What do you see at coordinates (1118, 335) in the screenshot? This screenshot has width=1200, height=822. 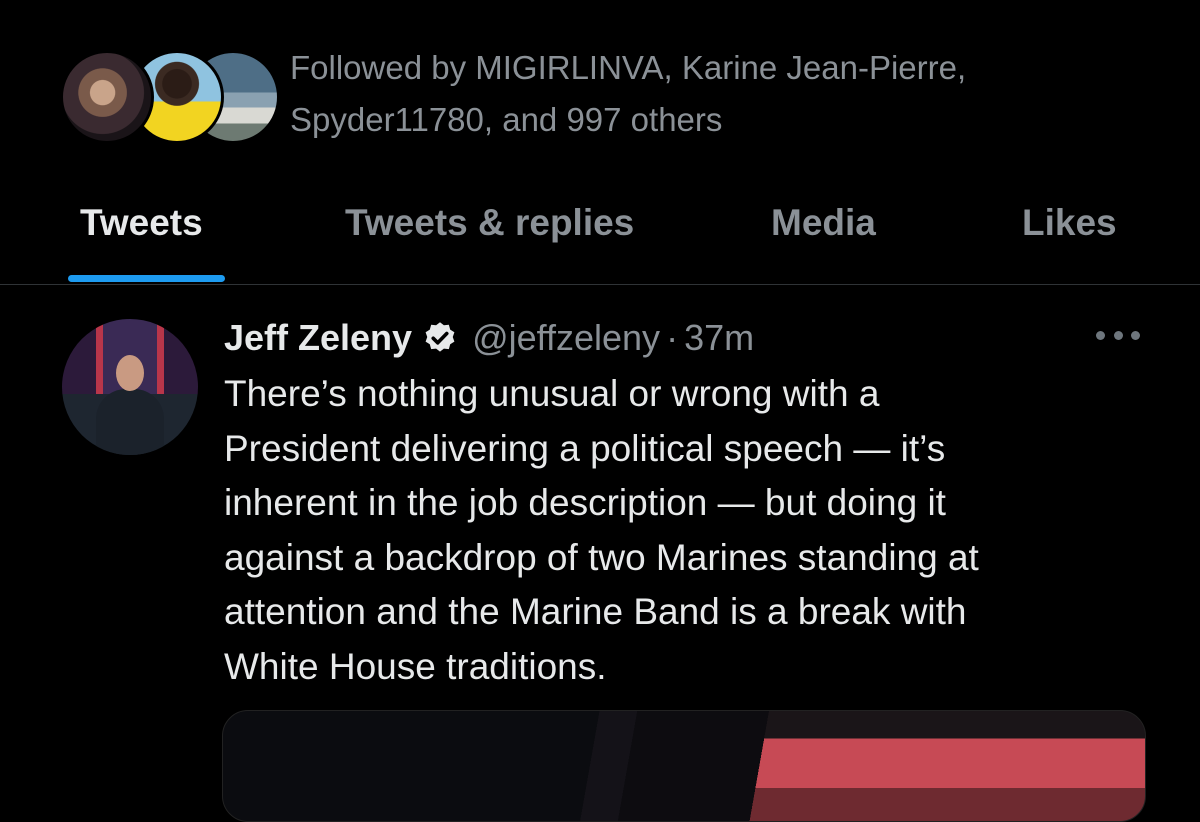 I see `more-options-icon` at bounding box center [1118, 335].